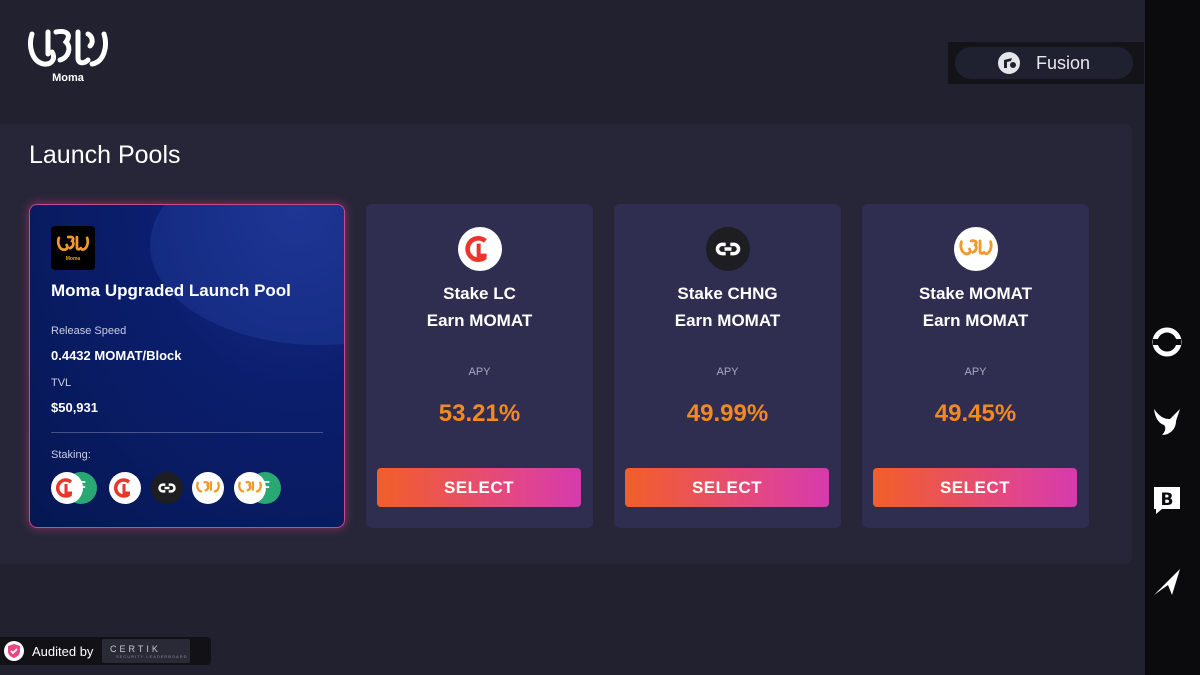  I want to click on apy-value: 49.99%, so click(727, 413).